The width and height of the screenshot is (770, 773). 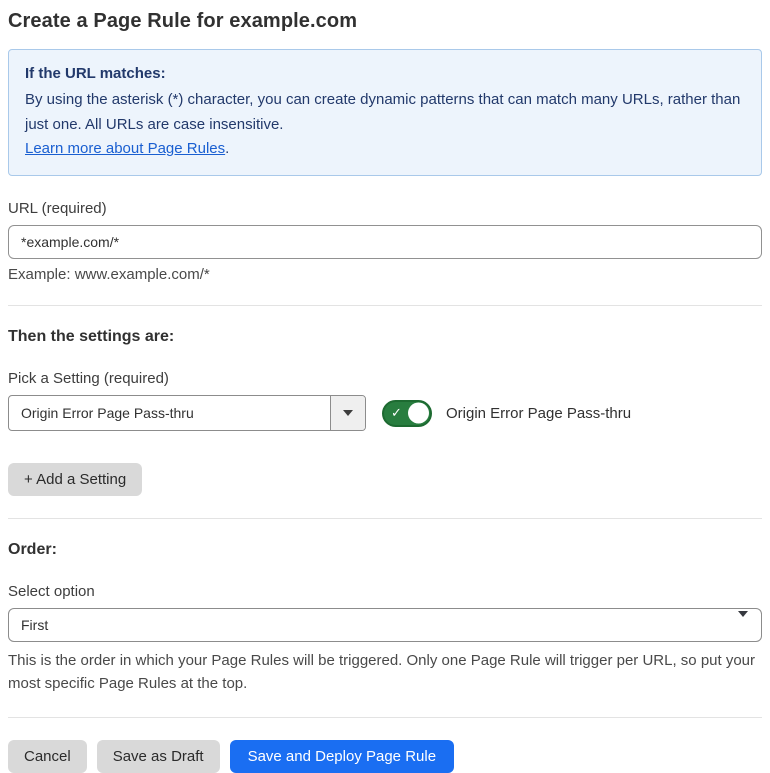 I want to click on check-icon: ✓, so click(x=396, y=413).